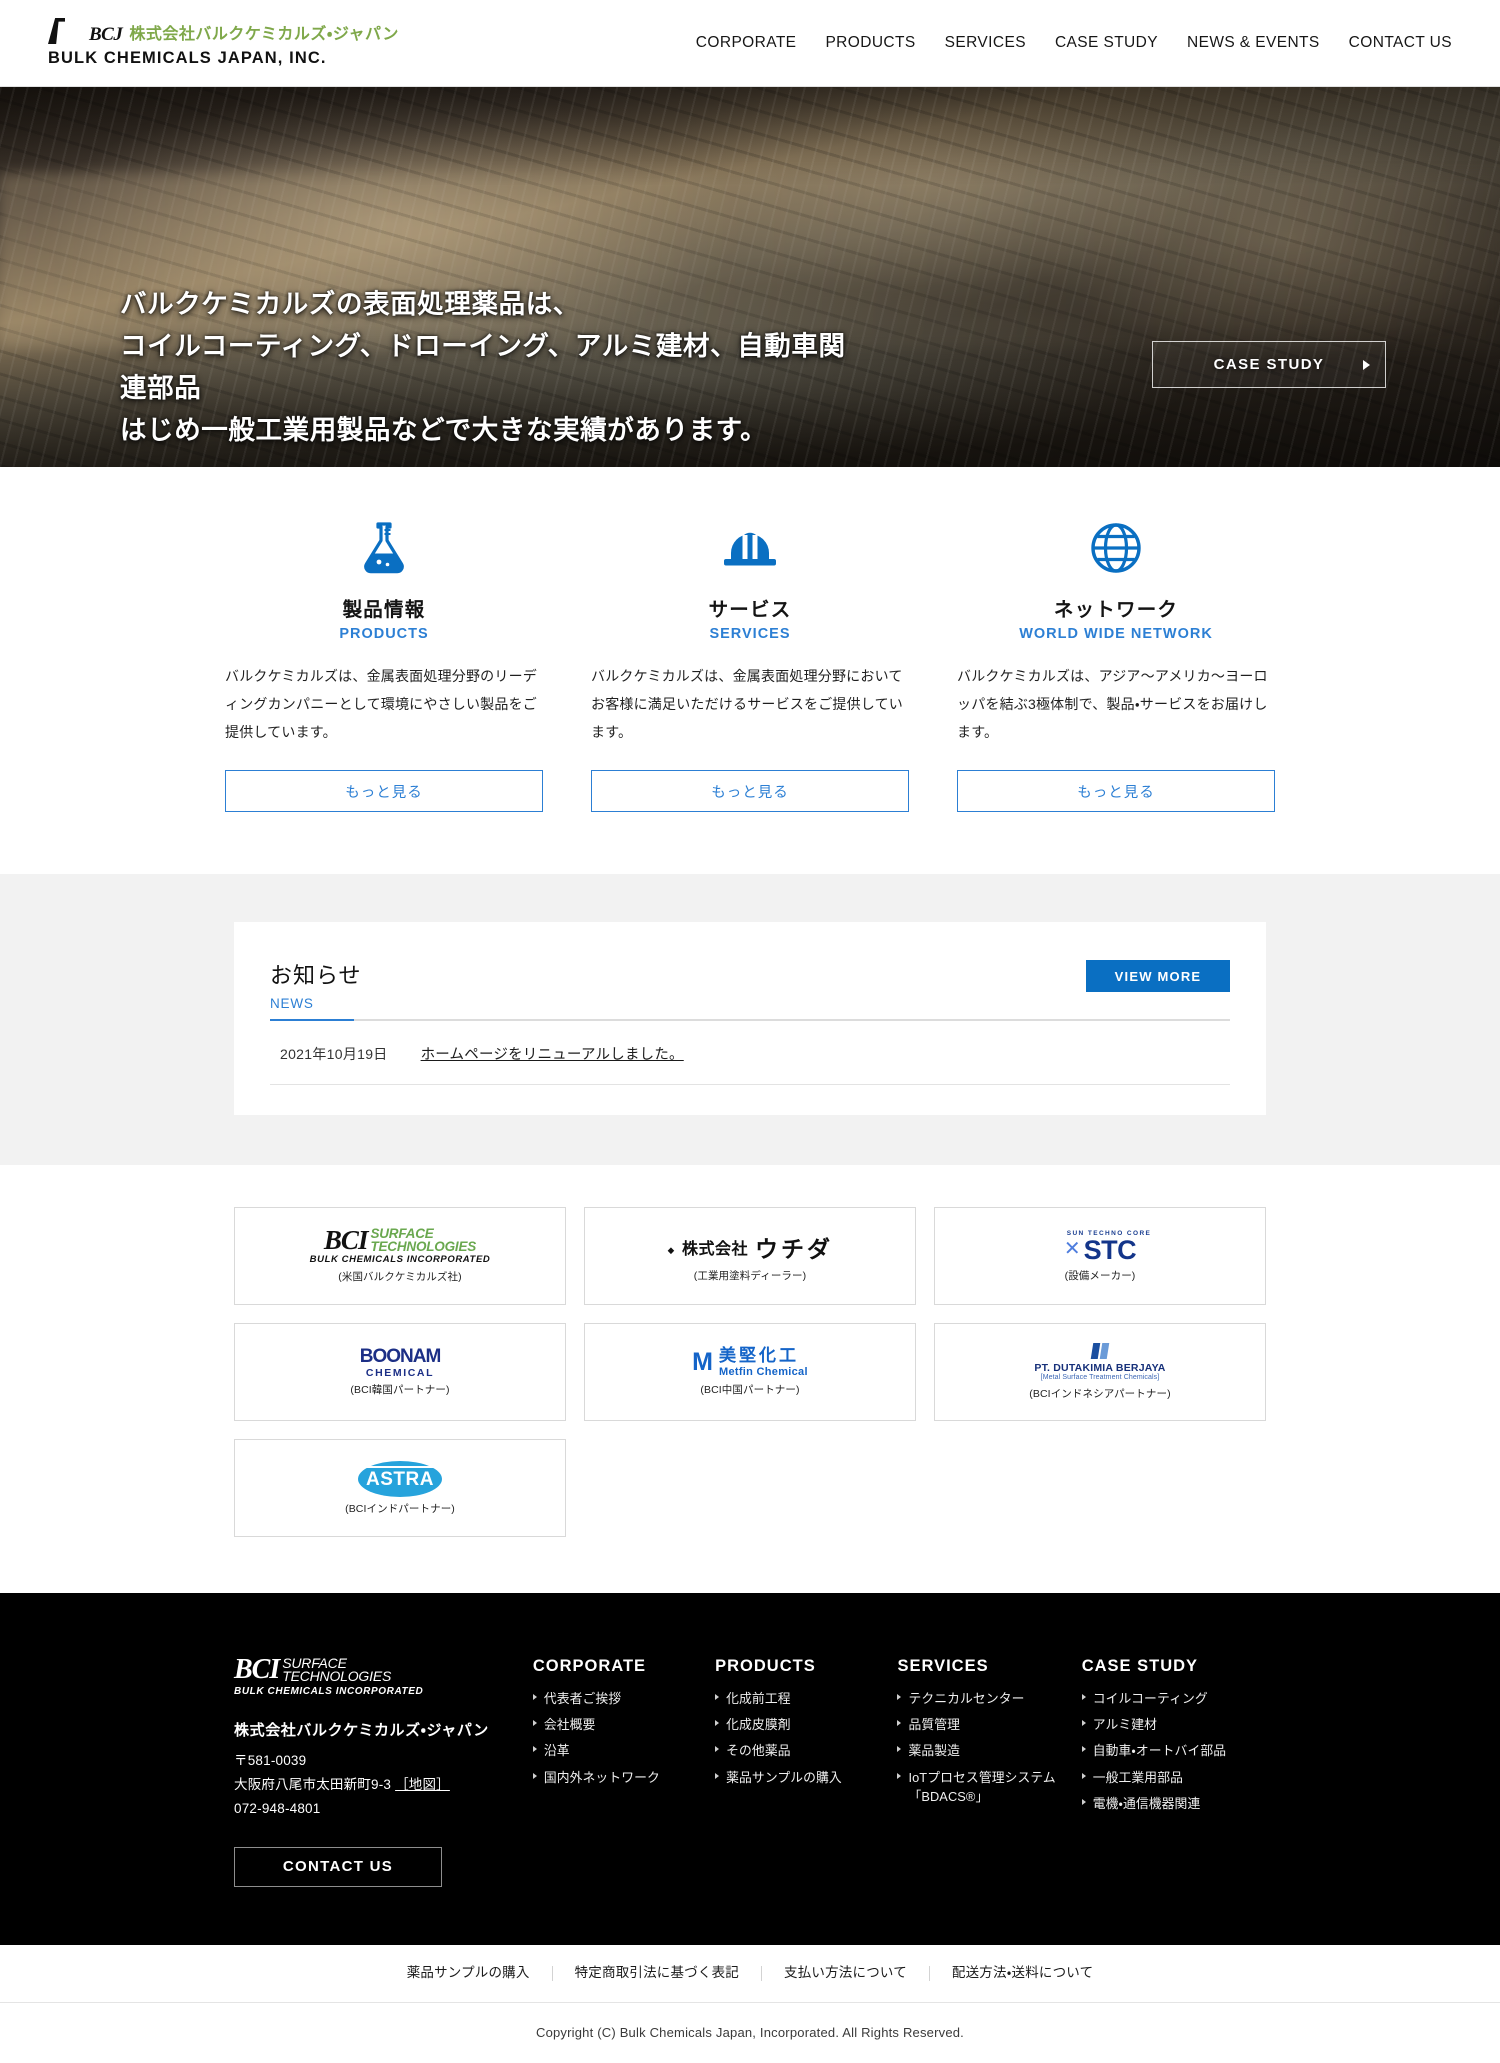 The image size is (1500, 2063). What do you see at coordinates (106, 34) in the screenshot?
I see `logo-abbr: BCJ` at bounding box center [106, 34].